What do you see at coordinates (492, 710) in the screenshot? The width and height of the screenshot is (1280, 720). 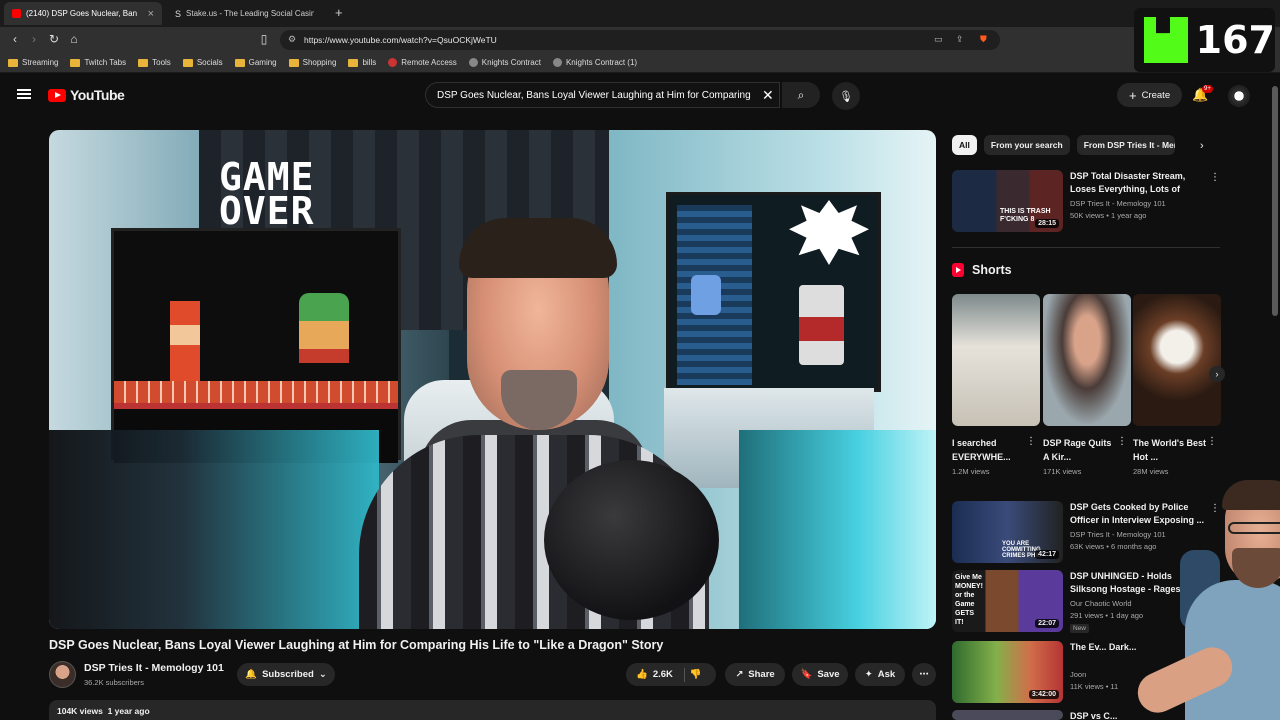 I see `description-box: 104K views 1 year ago` at bounding box center [492, 710].